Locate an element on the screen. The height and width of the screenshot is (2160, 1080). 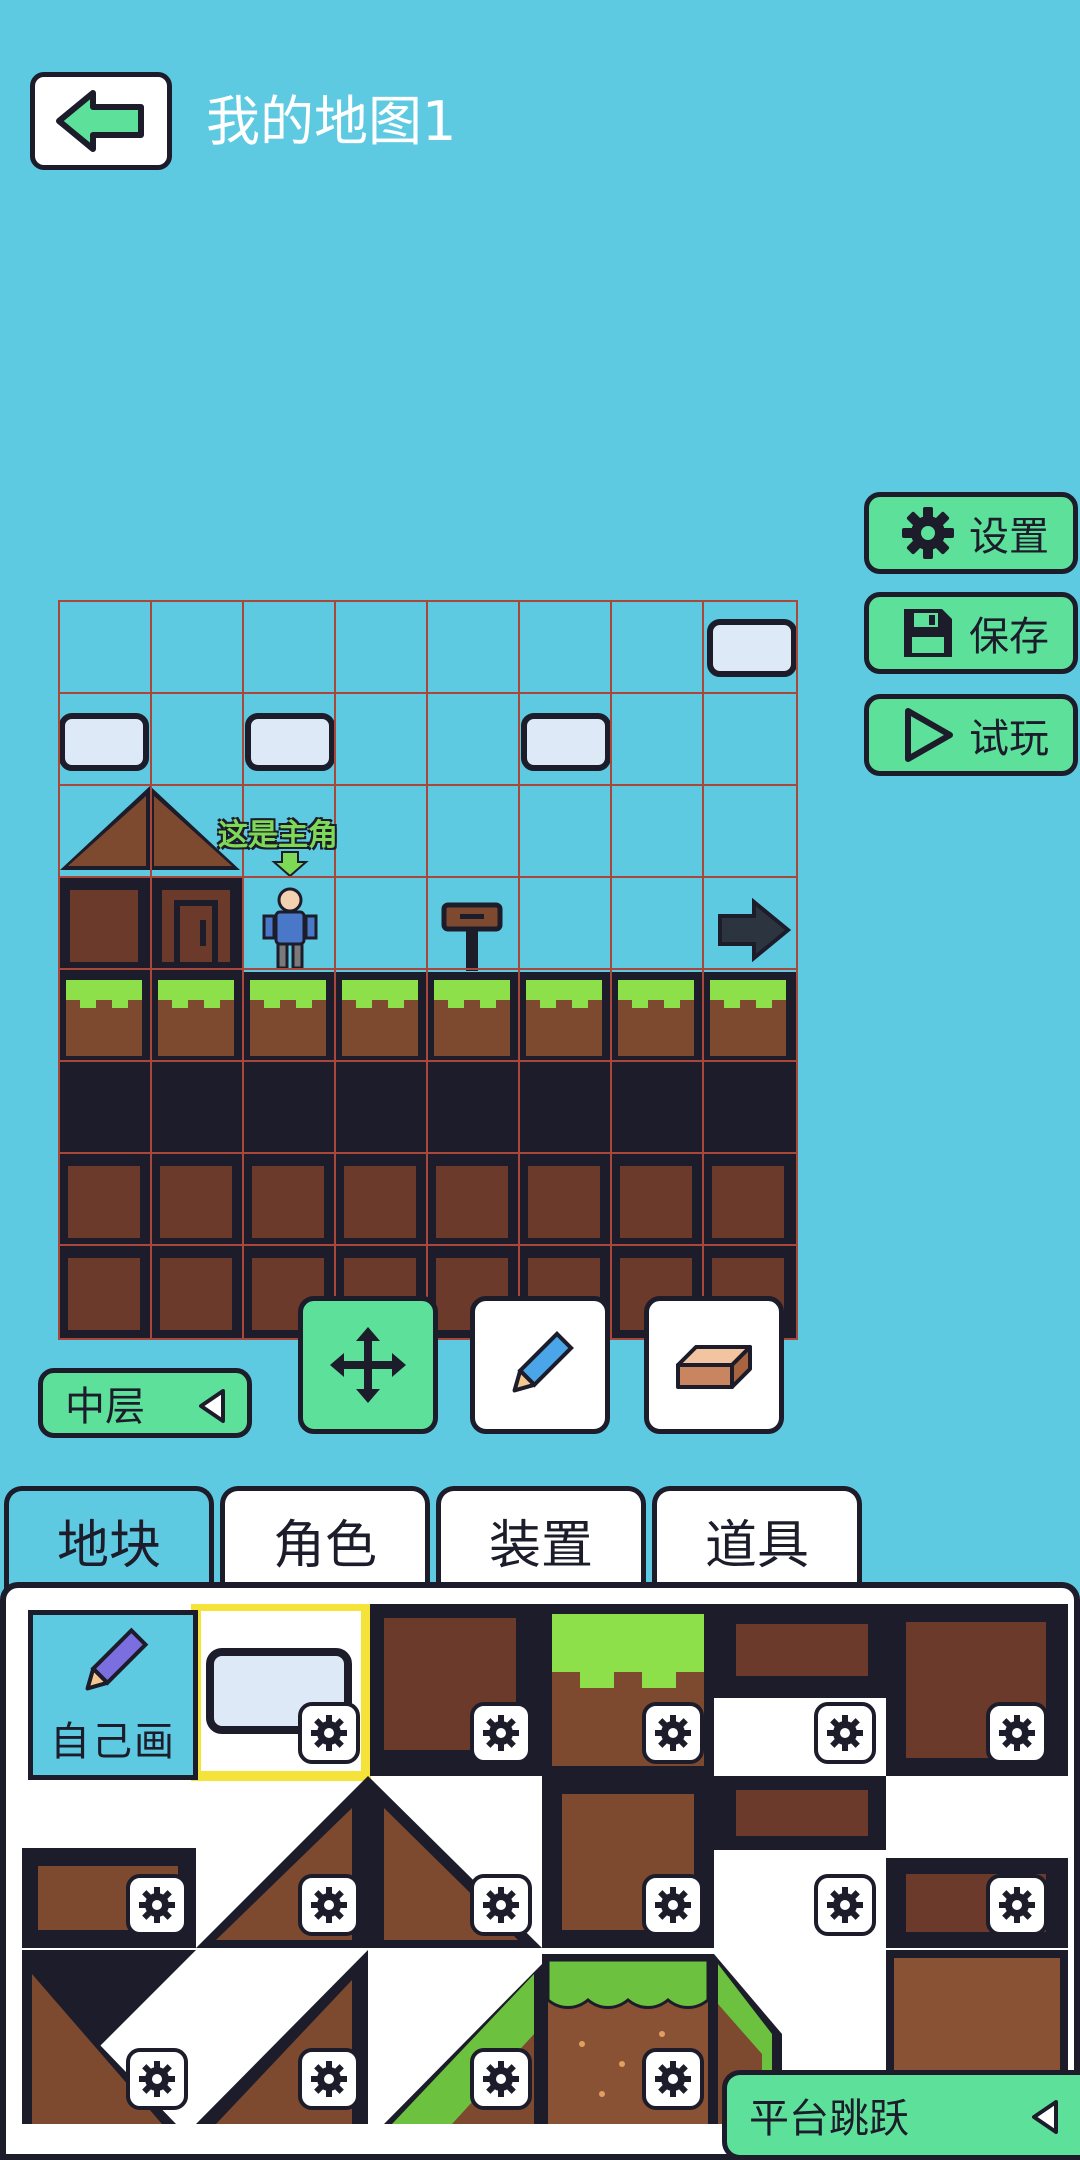
settings-button: 设置 is located at coordinates (971, 533).